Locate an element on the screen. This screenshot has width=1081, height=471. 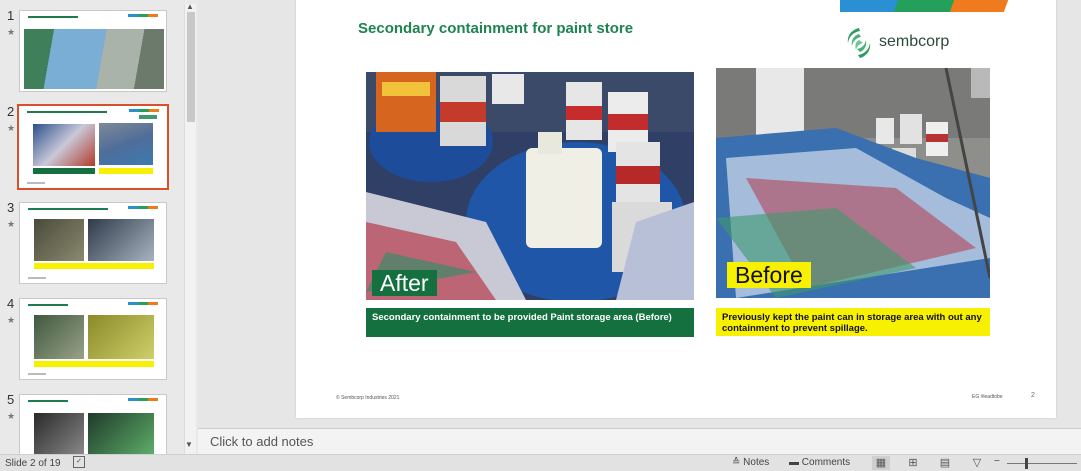
sembcorp-logo-icon is located at coordinates (859, 43).